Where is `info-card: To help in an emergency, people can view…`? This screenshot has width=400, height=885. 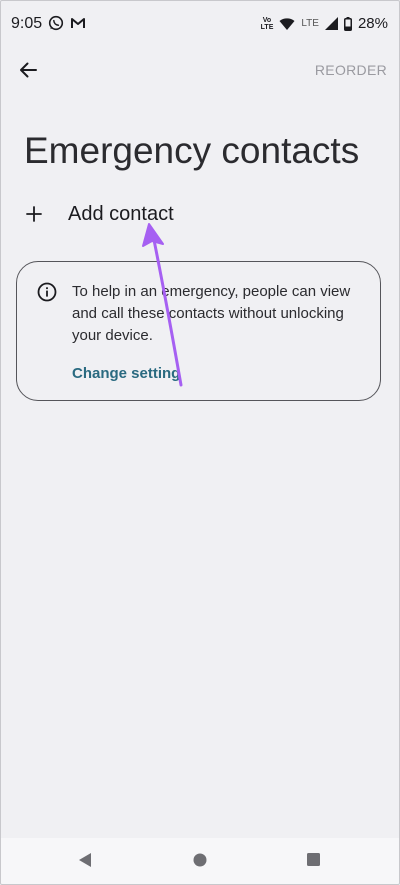 info-card: To help in an emergency, people can view… is located at coordinates (198, 331).